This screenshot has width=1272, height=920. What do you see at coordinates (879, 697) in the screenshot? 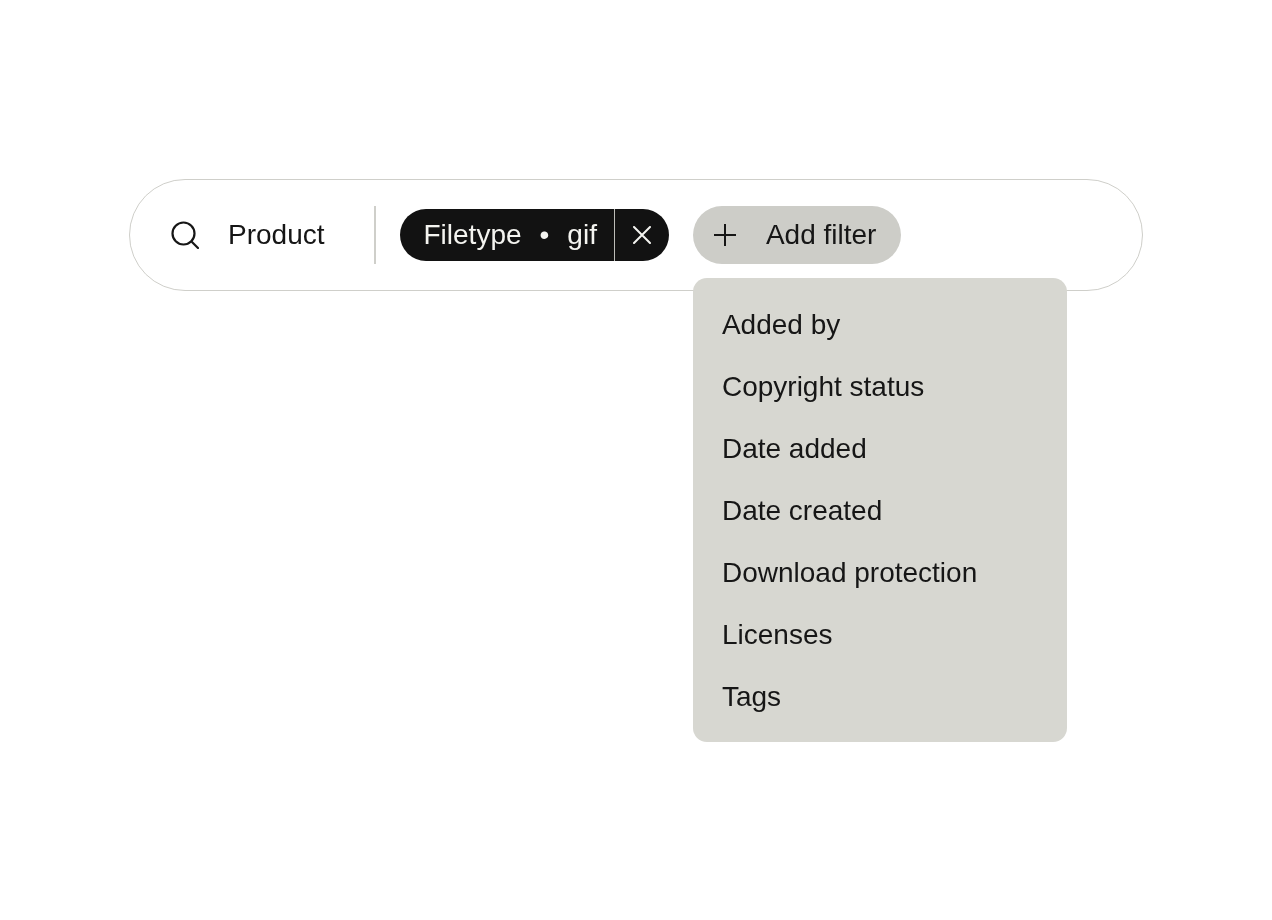
I see `menu-item: Tags` at bounding box center [879, 697].